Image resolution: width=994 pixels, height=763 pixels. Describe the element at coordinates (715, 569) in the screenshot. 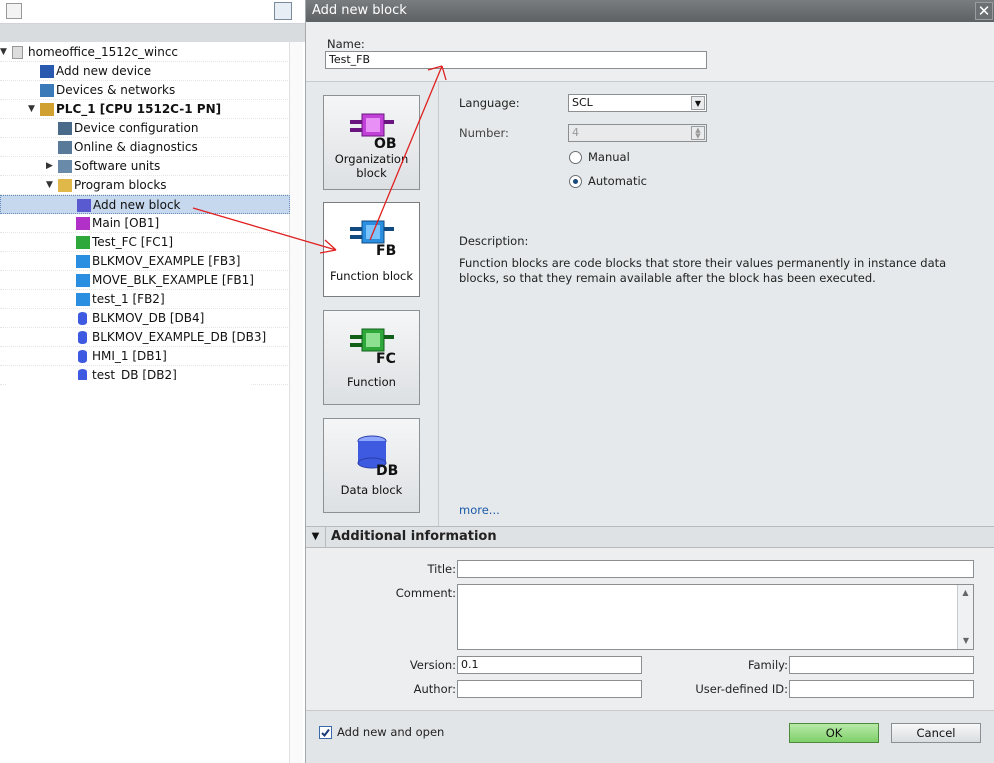

I see `title-input` at that location.